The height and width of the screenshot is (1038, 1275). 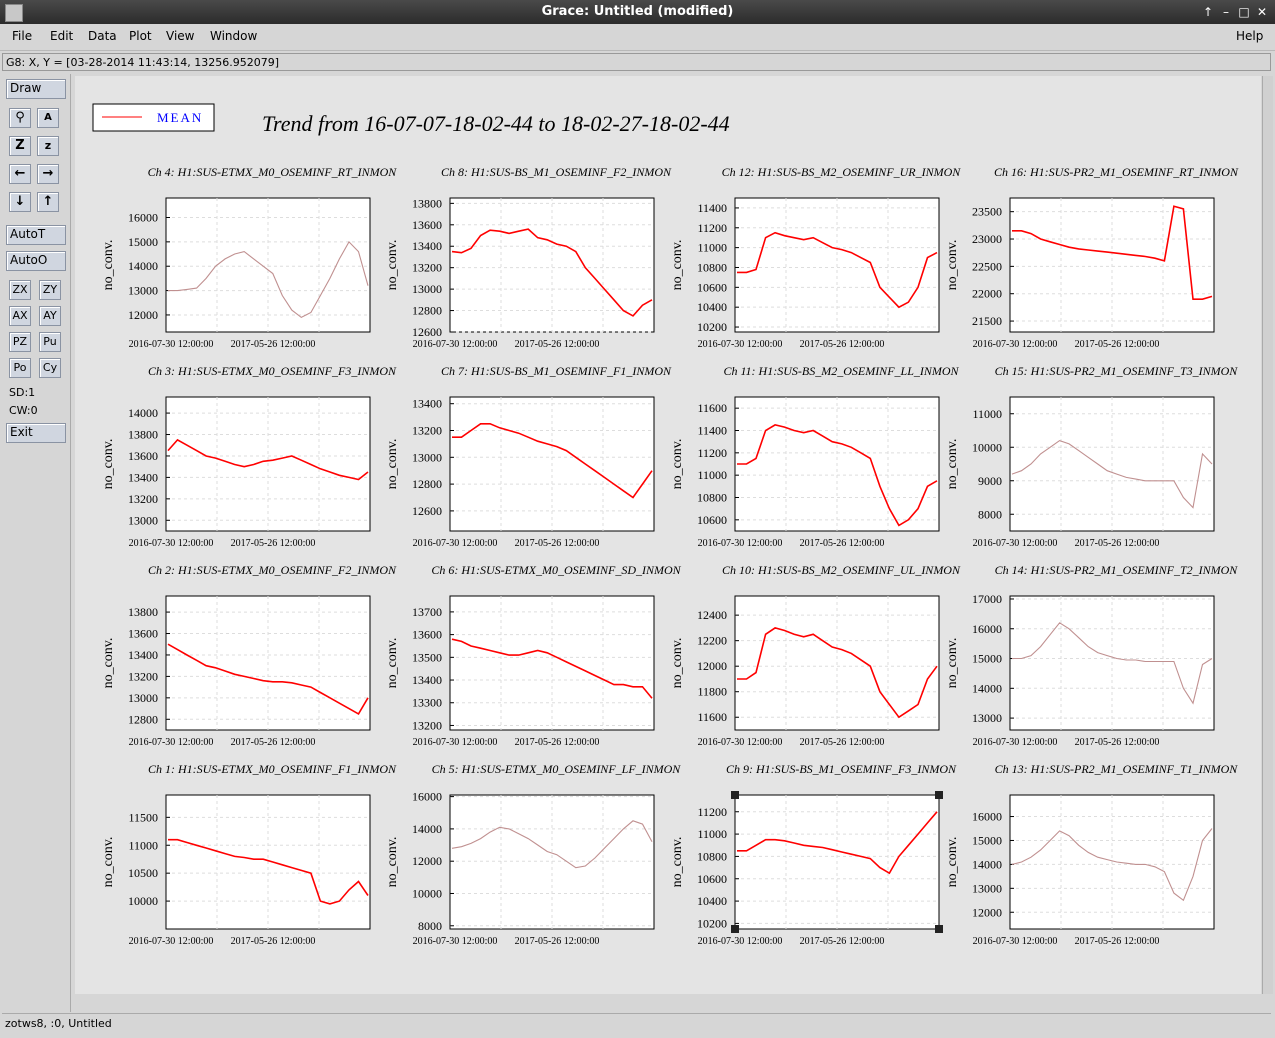 I want to click on y-tick-label: 13300, so click(x=427, y=703).